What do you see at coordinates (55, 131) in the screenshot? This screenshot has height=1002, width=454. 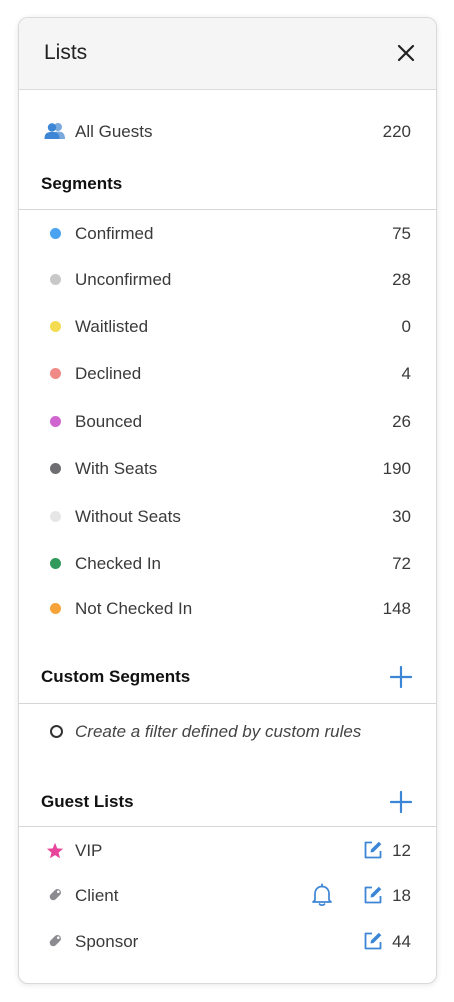 I see `people-icon` at bounding box center [55, 131].